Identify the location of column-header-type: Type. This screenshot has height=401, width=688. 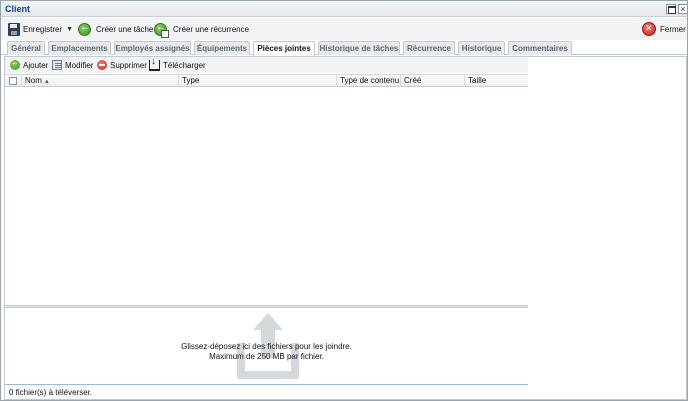
(258, 81).